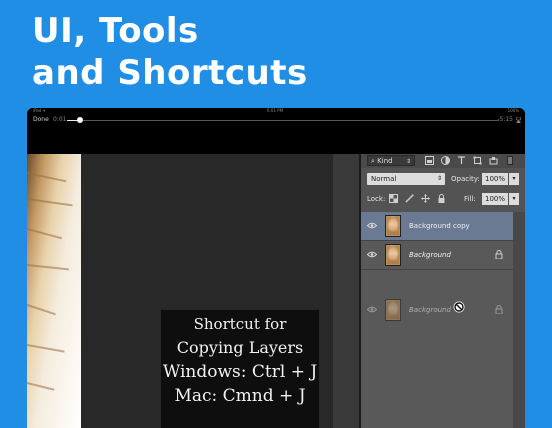 The width and height of the screenshot is (552, 428). I want to click on playback-scrubber, so click(283, 120).